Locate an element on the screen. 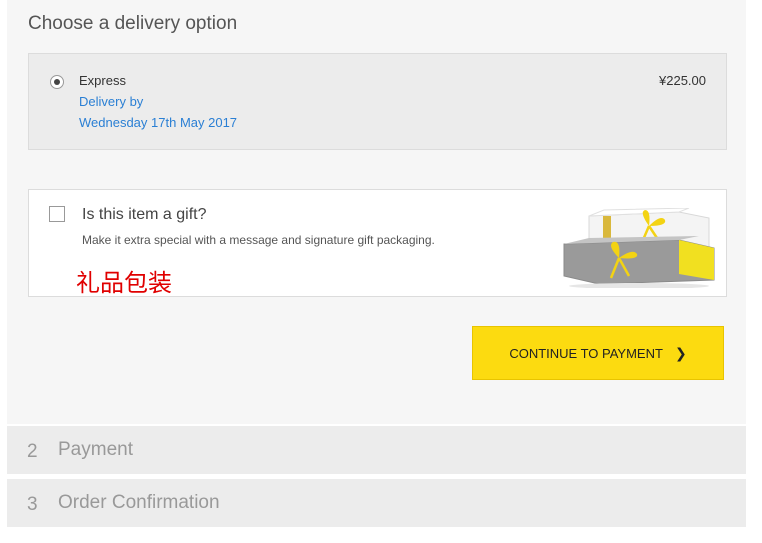 The width and height of the screenshot is (762, 543). delivery-radio is located at coordinates (57, 82).